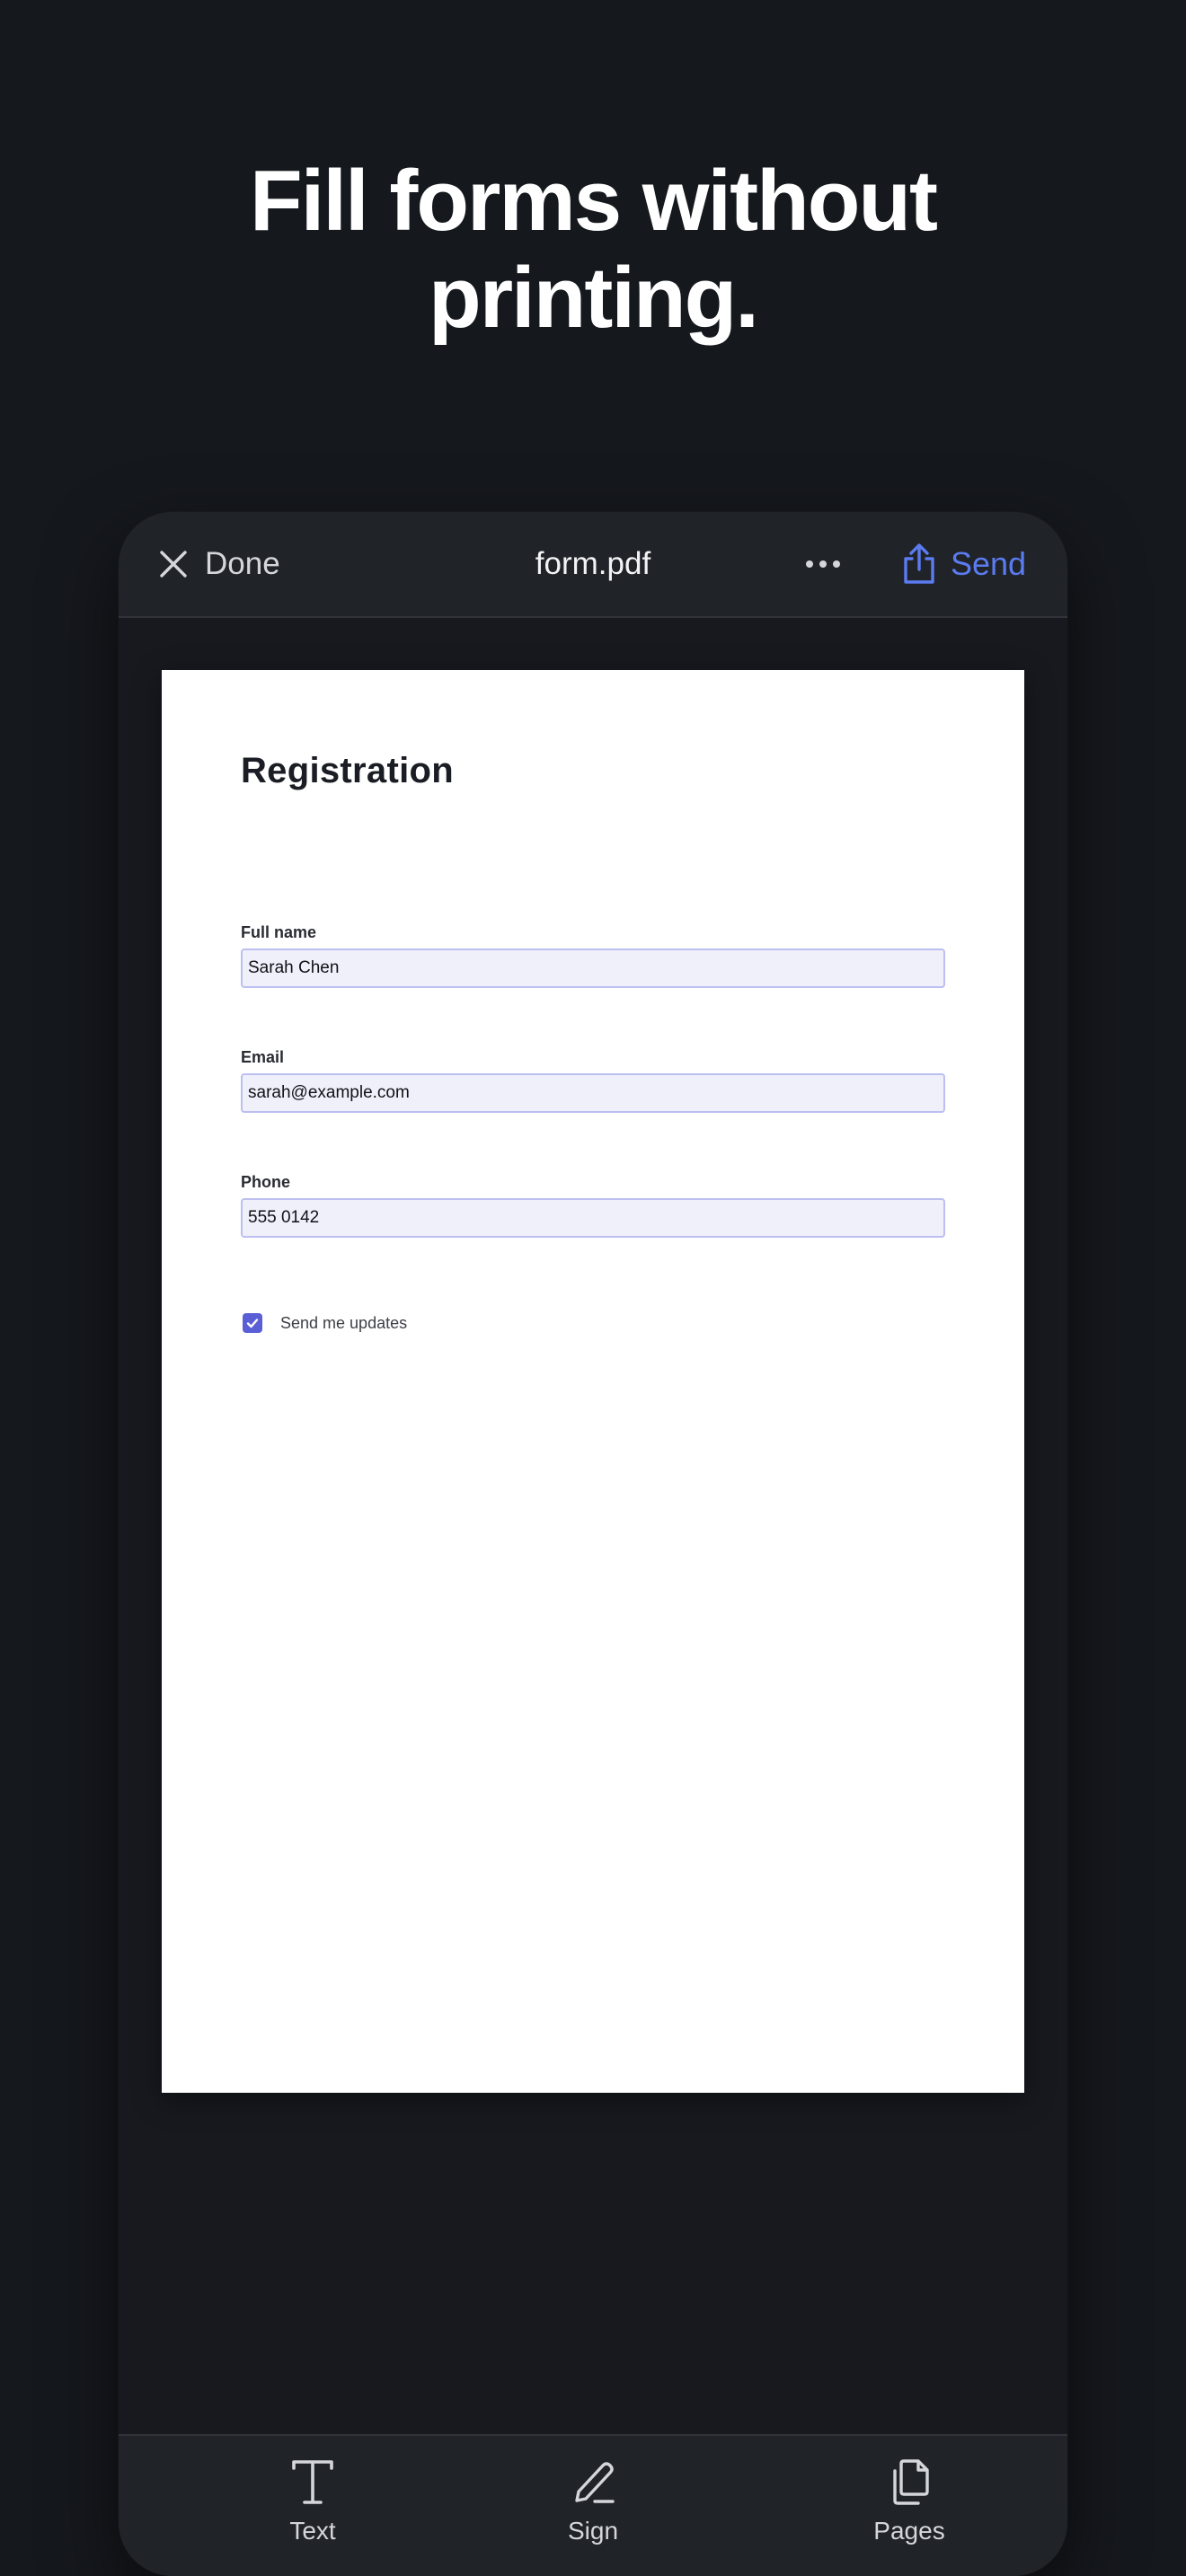  I want to click on headline-line-1: Fill forms without, so click(594, 201).